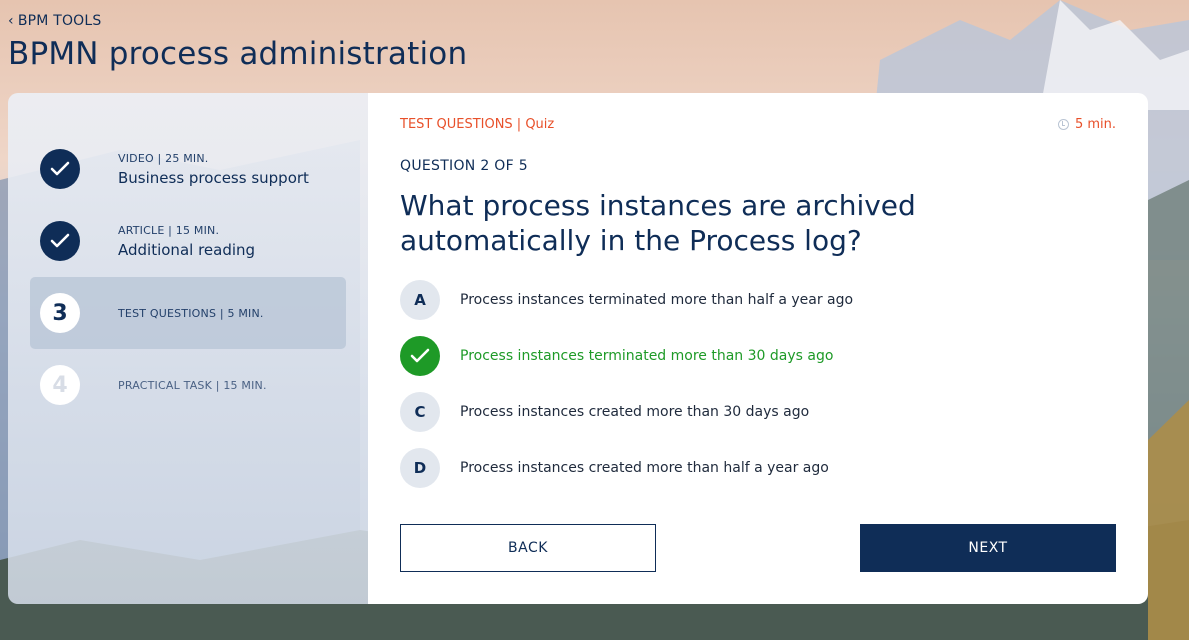 This screenshot has height=640, width=1189. What do you see at coordinates (60, 385) in the screenshot?
I see `step-number-badge: 4` at bounding box center [60, 385].